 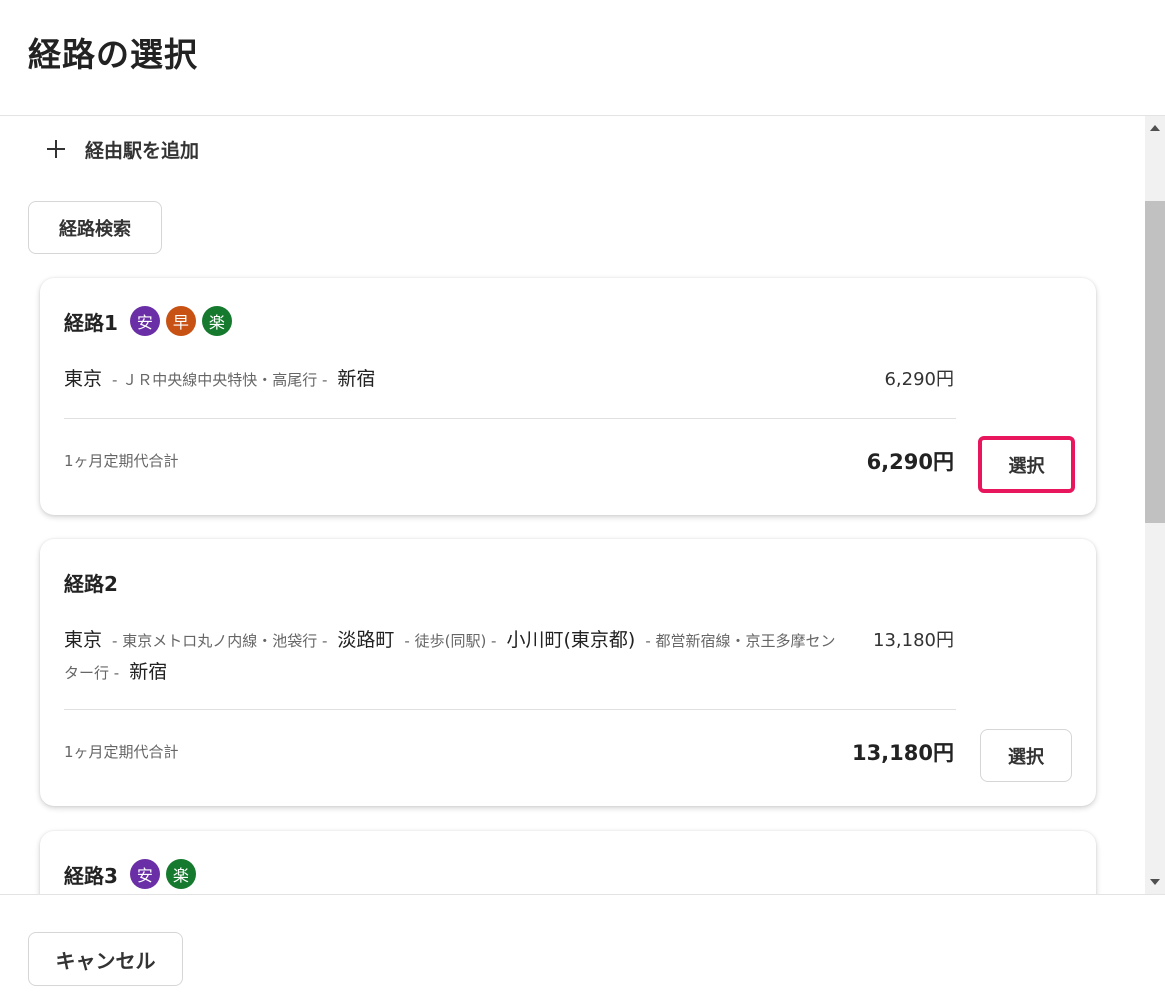 I want to click on line-name: - ＪＲ中央線中央特快・高尾行 -, so click(x=220, y=380).